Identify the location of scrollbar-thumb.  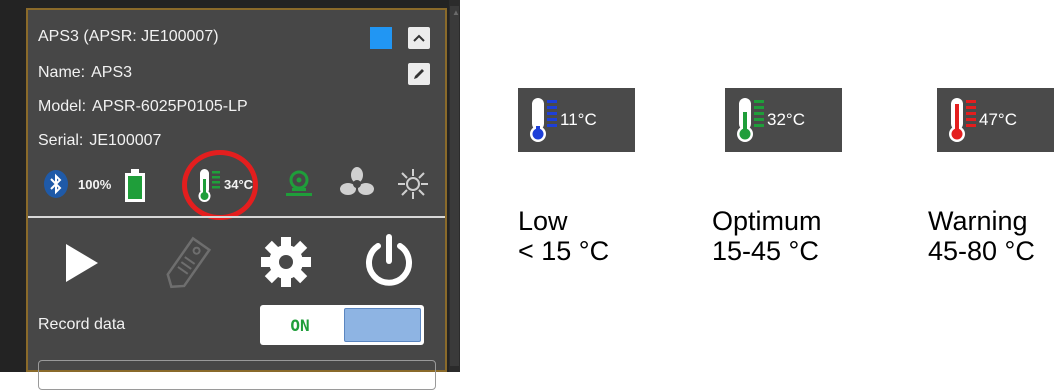
(454, 186).